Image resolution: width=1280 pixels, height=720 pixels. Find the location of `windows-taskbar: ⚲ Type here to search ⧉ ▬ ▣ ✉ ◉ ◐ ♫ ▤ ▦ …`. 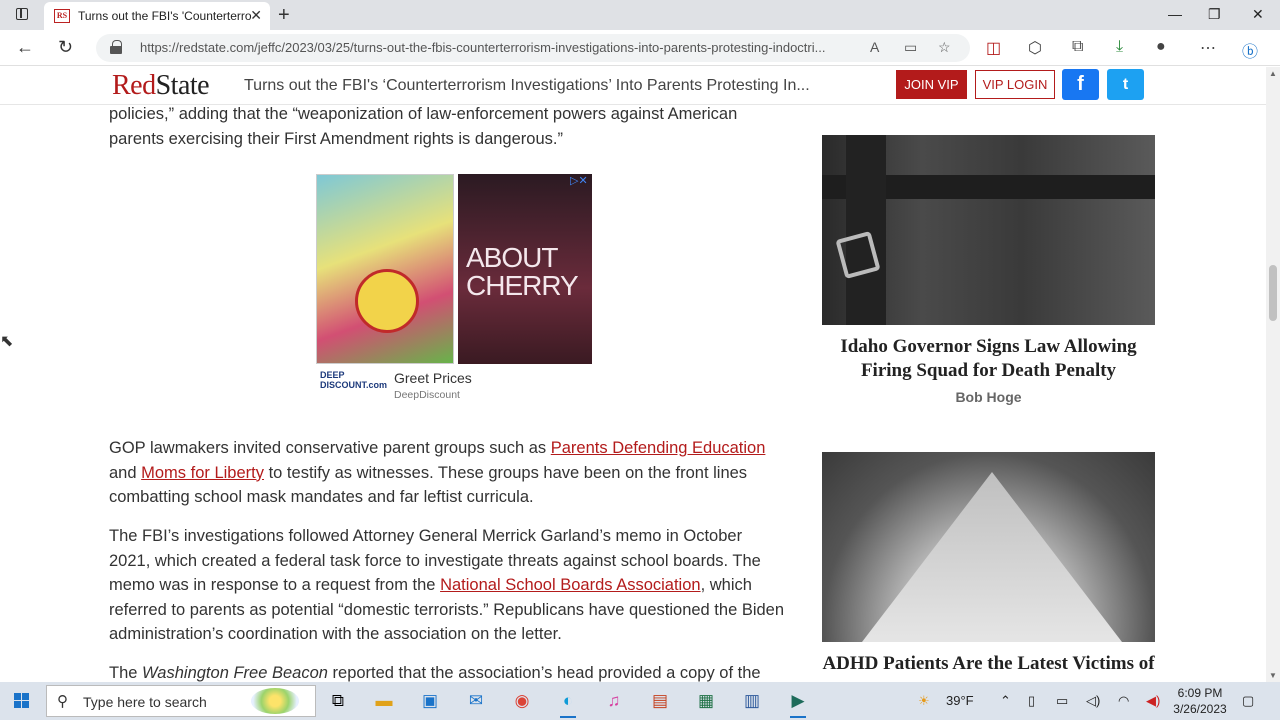

windows-taskbar: ⚲ Type here to search ⧉ ▬ ▣ ✉ ◉ ◐ ♫ ▤ ▦ … is located at coordinates (640, 701).